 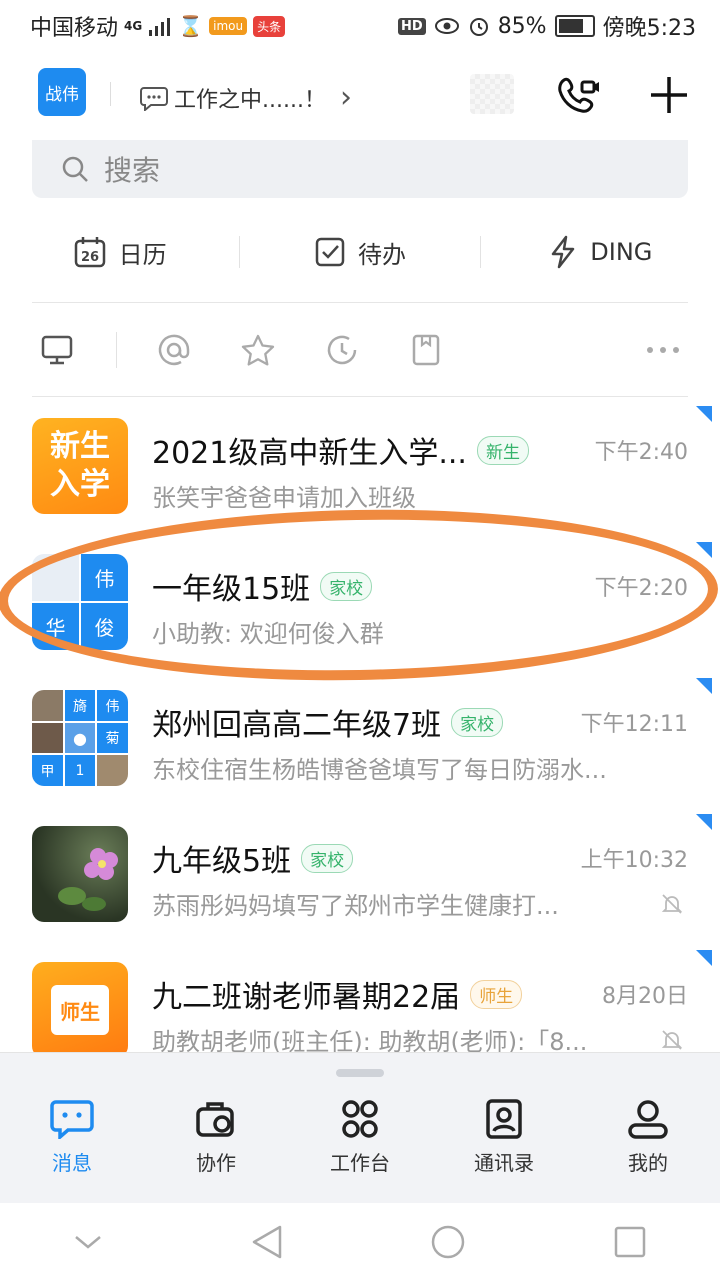 What do you see at coordinates (154, 98) in the screenshot?
I see `speech-bubble-icon` at bounding box center [154, 98].